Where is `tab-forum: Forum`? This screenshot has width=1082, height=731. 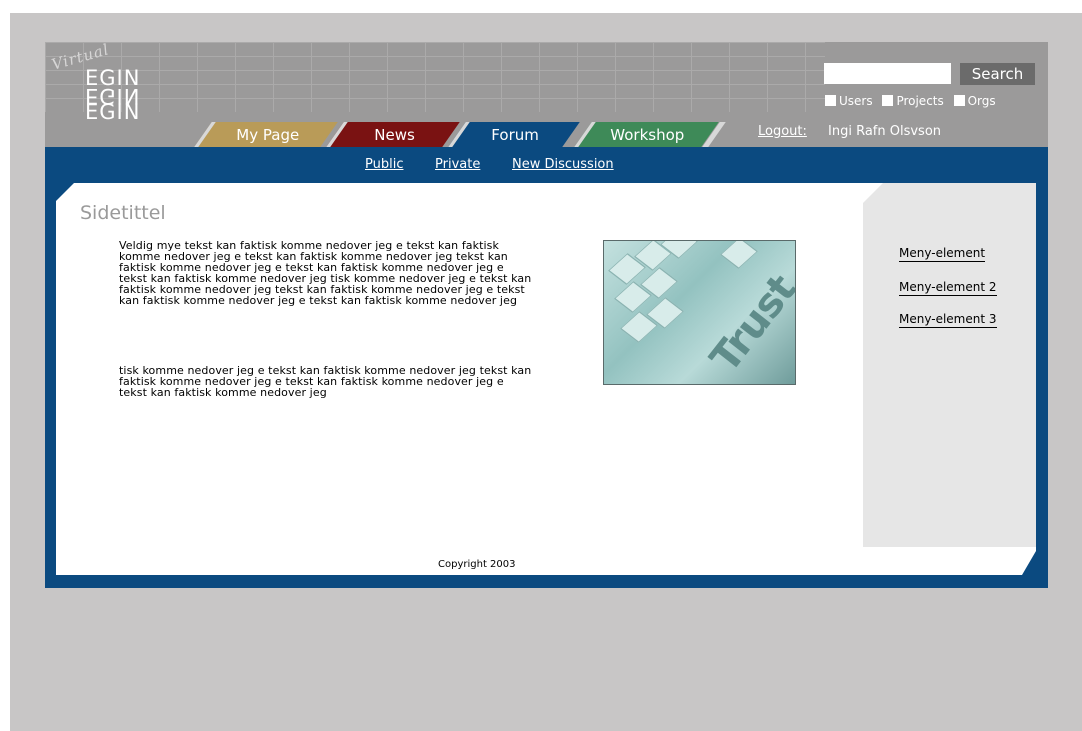
tab-forum: Forum is located at coordinates (514, 134).